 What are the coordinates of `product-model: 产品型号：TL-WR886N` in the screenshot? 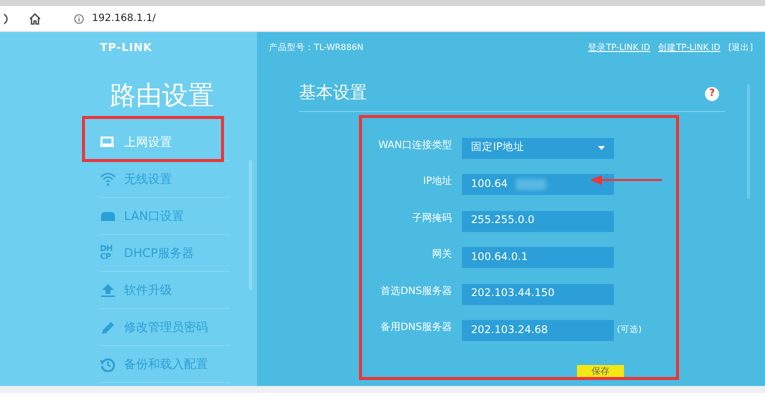 It's located at (316, 48).